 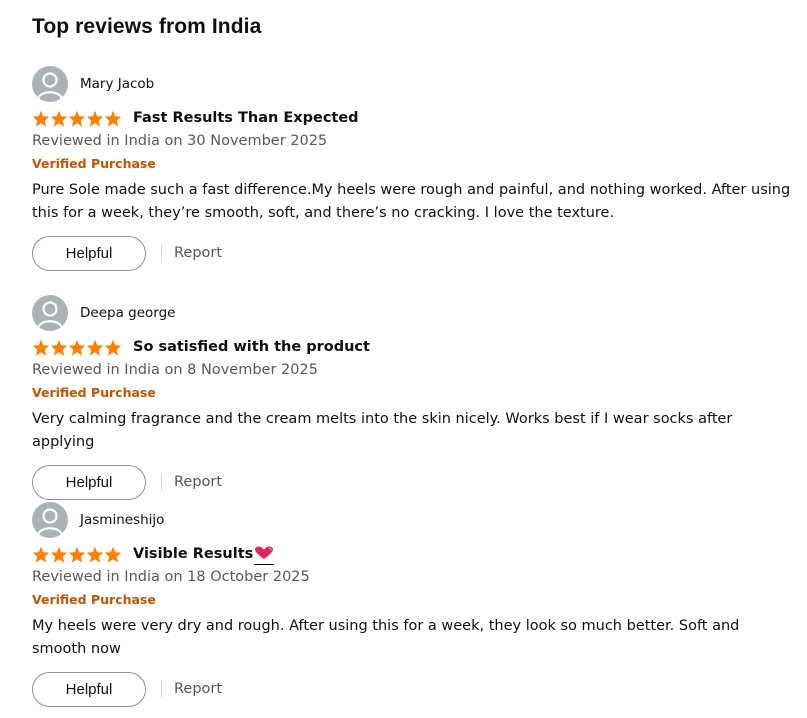 I want to click on review-title: Visible Results, so click(x=204, y=554).